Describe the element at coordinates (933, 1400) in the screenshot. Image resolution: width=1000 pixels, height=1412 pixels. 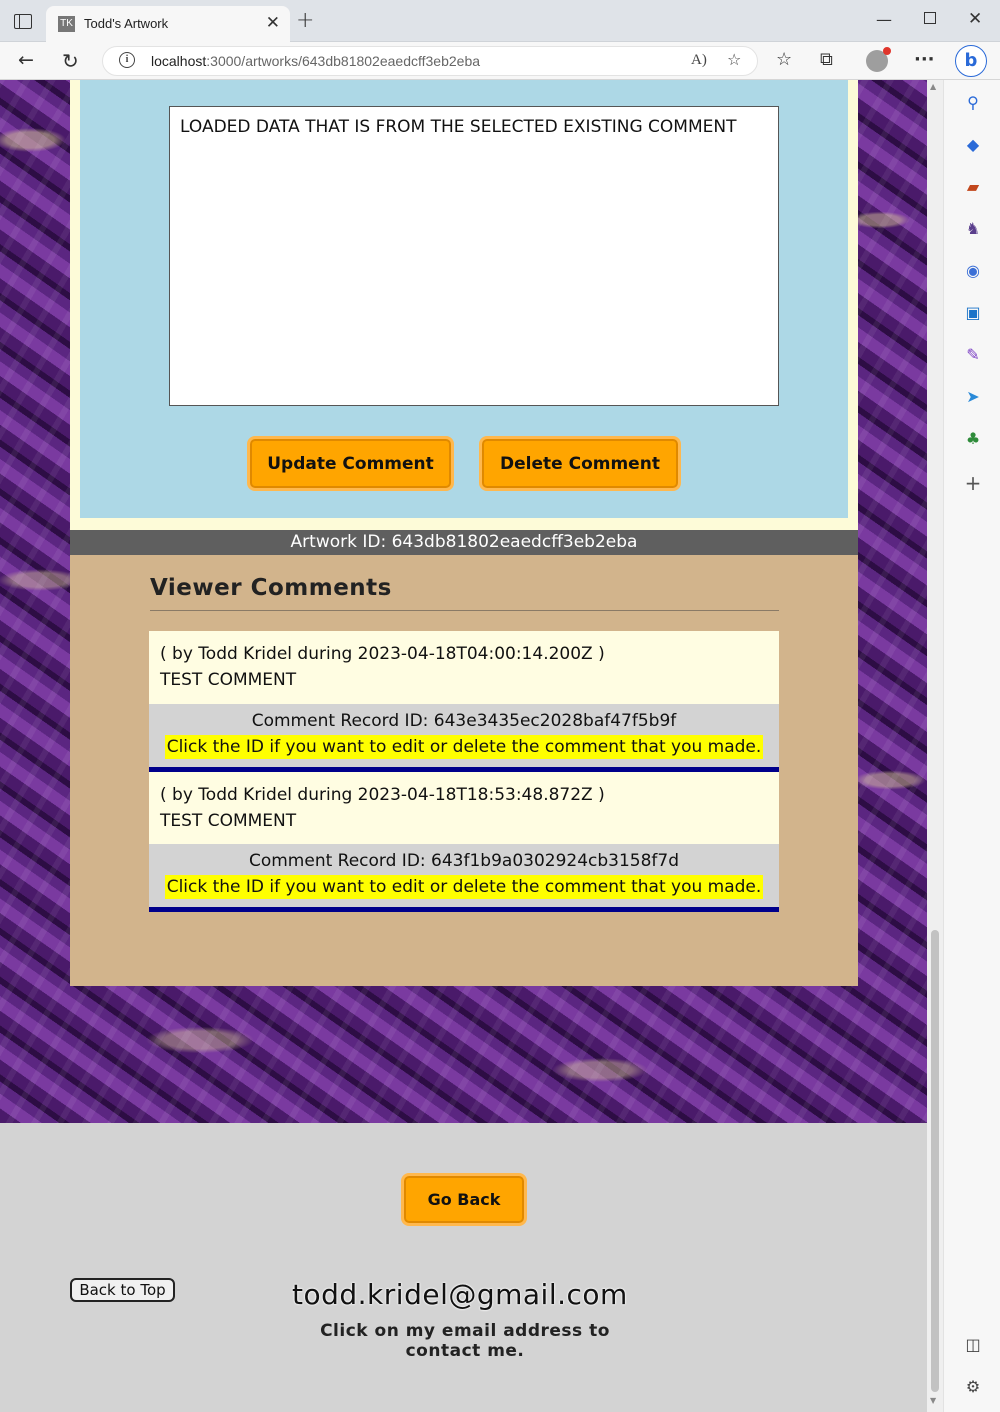
I see `scroll-down-icon: ▼` at that location.